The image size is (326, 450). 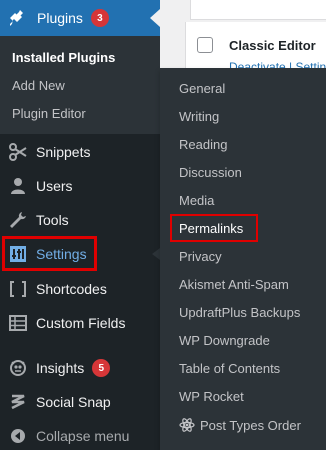 I want to click on flyout-item-wp-rocket: WP Rocket, so click(x=211, y=396).